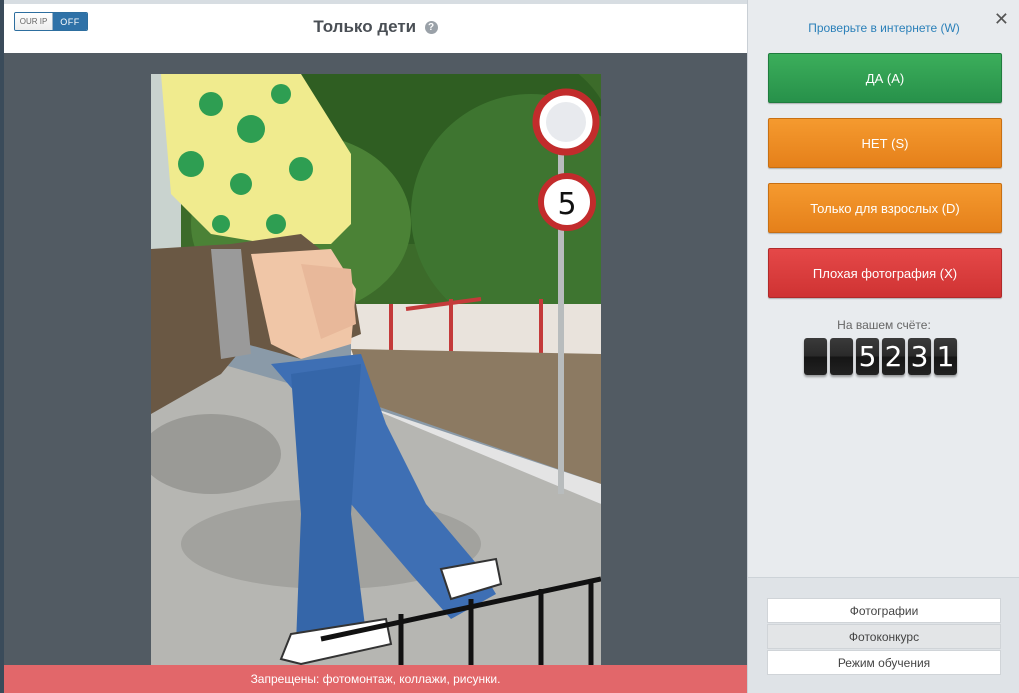  I want to click on page-title: Только дети, so click(365, 26).